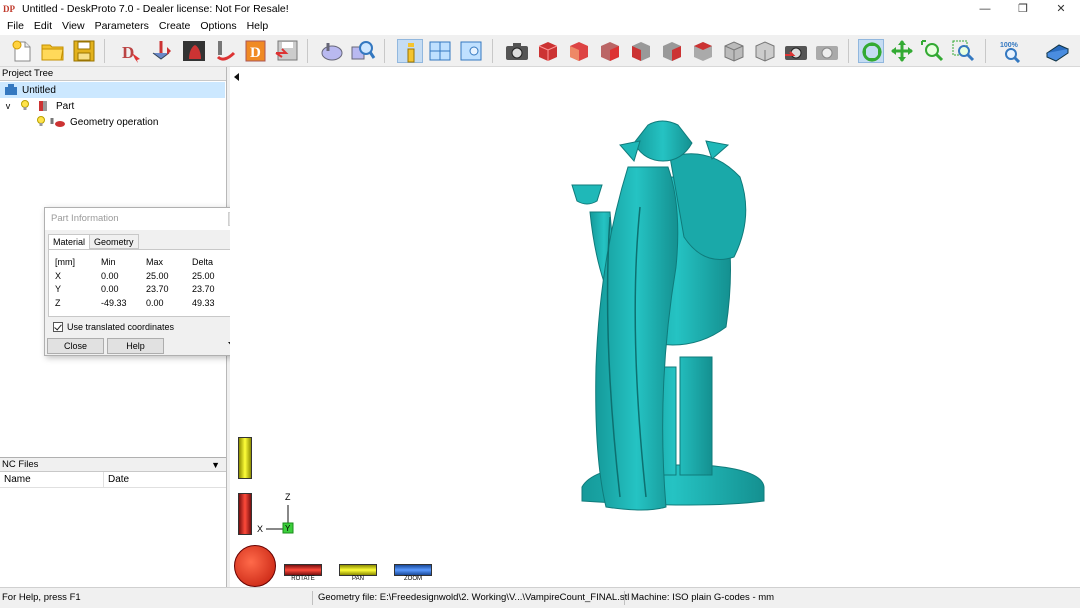 This screenshot has width=1080, height=608. Describe the element at coordinates (8, 106) in the screenshot. I see `expand-toggle: v` at that location.